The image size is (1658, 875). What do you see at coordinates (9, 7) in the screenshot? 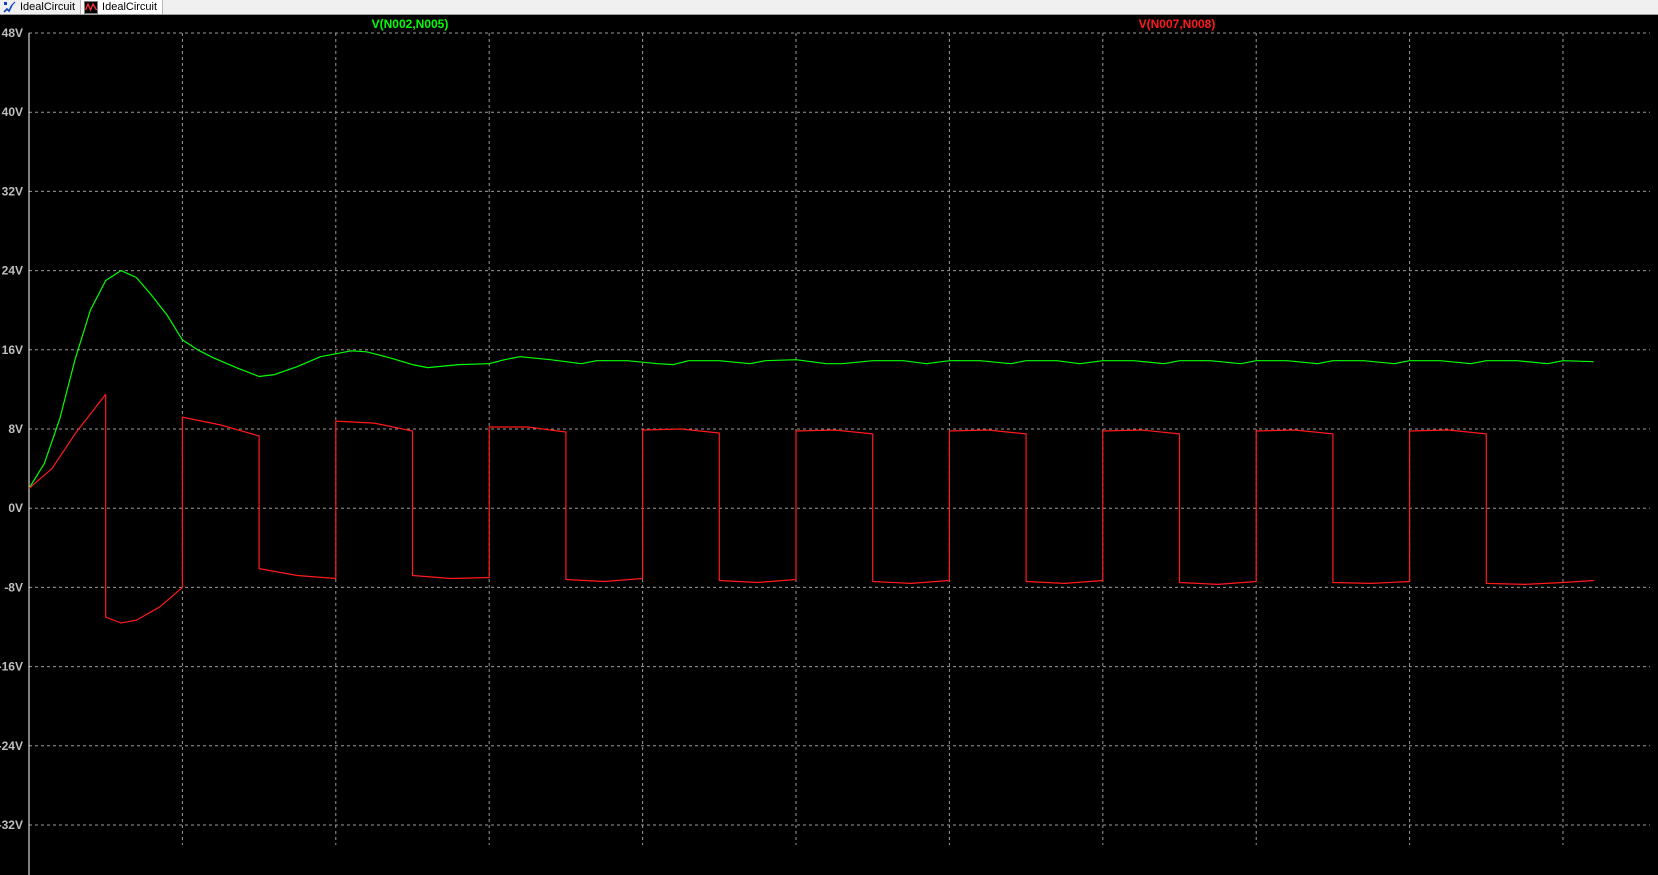
I see `schematic-icon` at bounding box center [9, 7].